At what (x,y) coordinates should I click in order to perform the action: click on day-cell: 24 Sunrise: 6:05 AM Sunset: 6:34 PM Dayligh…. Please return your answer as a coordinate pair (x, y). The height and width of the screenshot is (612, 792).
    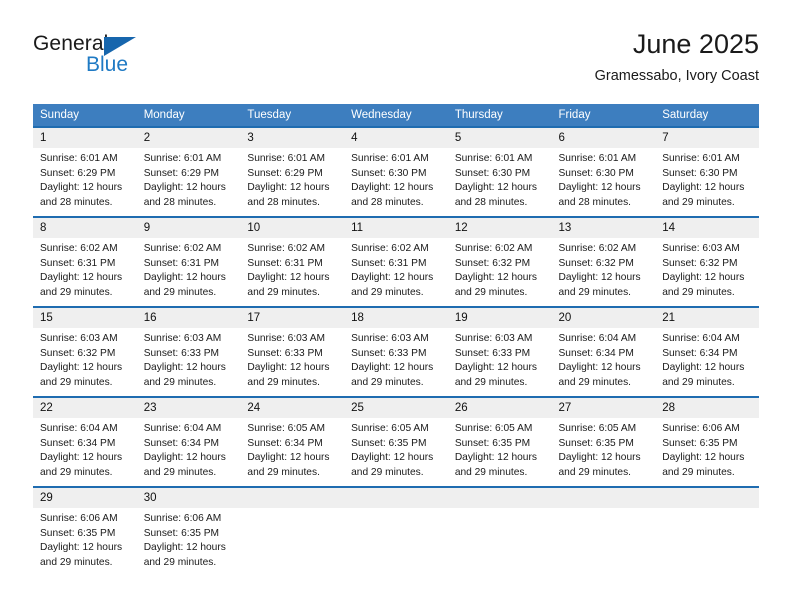
    Looking at the image, I should click on (292, 441).